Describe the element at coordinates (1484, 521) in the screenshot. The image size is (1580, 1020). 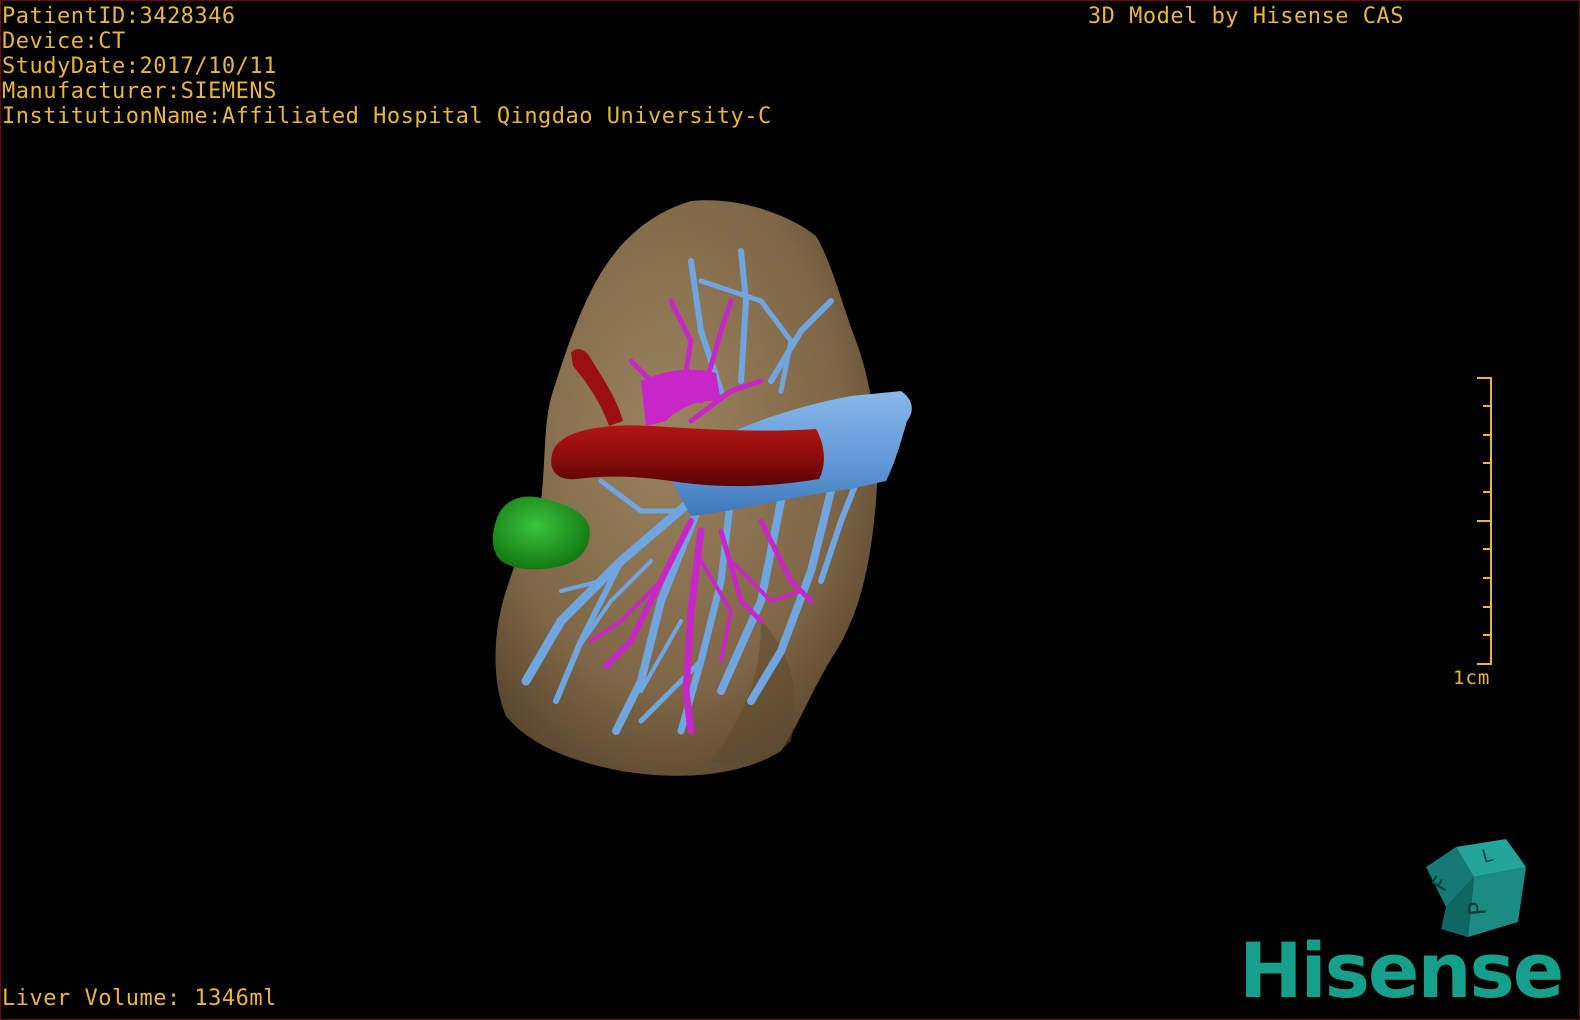
I see `scale-bar` at that location.